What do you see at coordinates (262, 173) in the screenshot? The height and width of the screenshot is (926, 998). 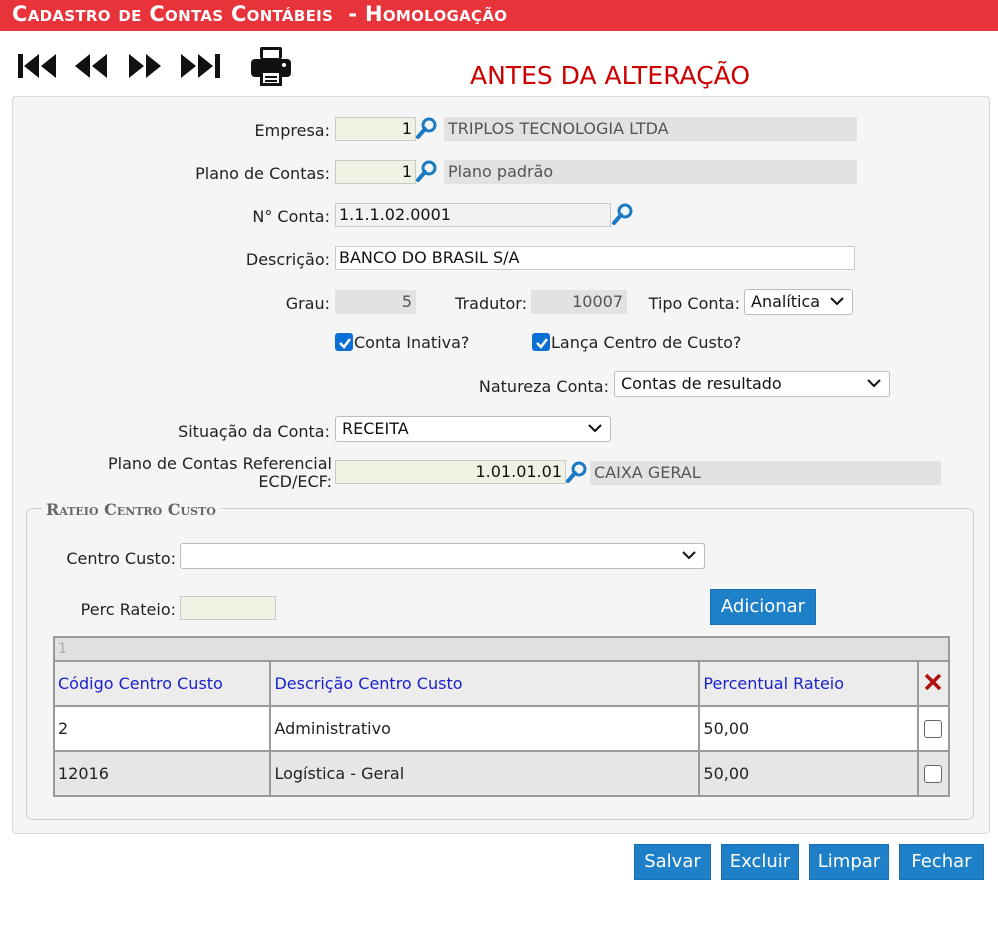 I see `plano-label: Plano de Contas:` at bounding box center [262, 173].